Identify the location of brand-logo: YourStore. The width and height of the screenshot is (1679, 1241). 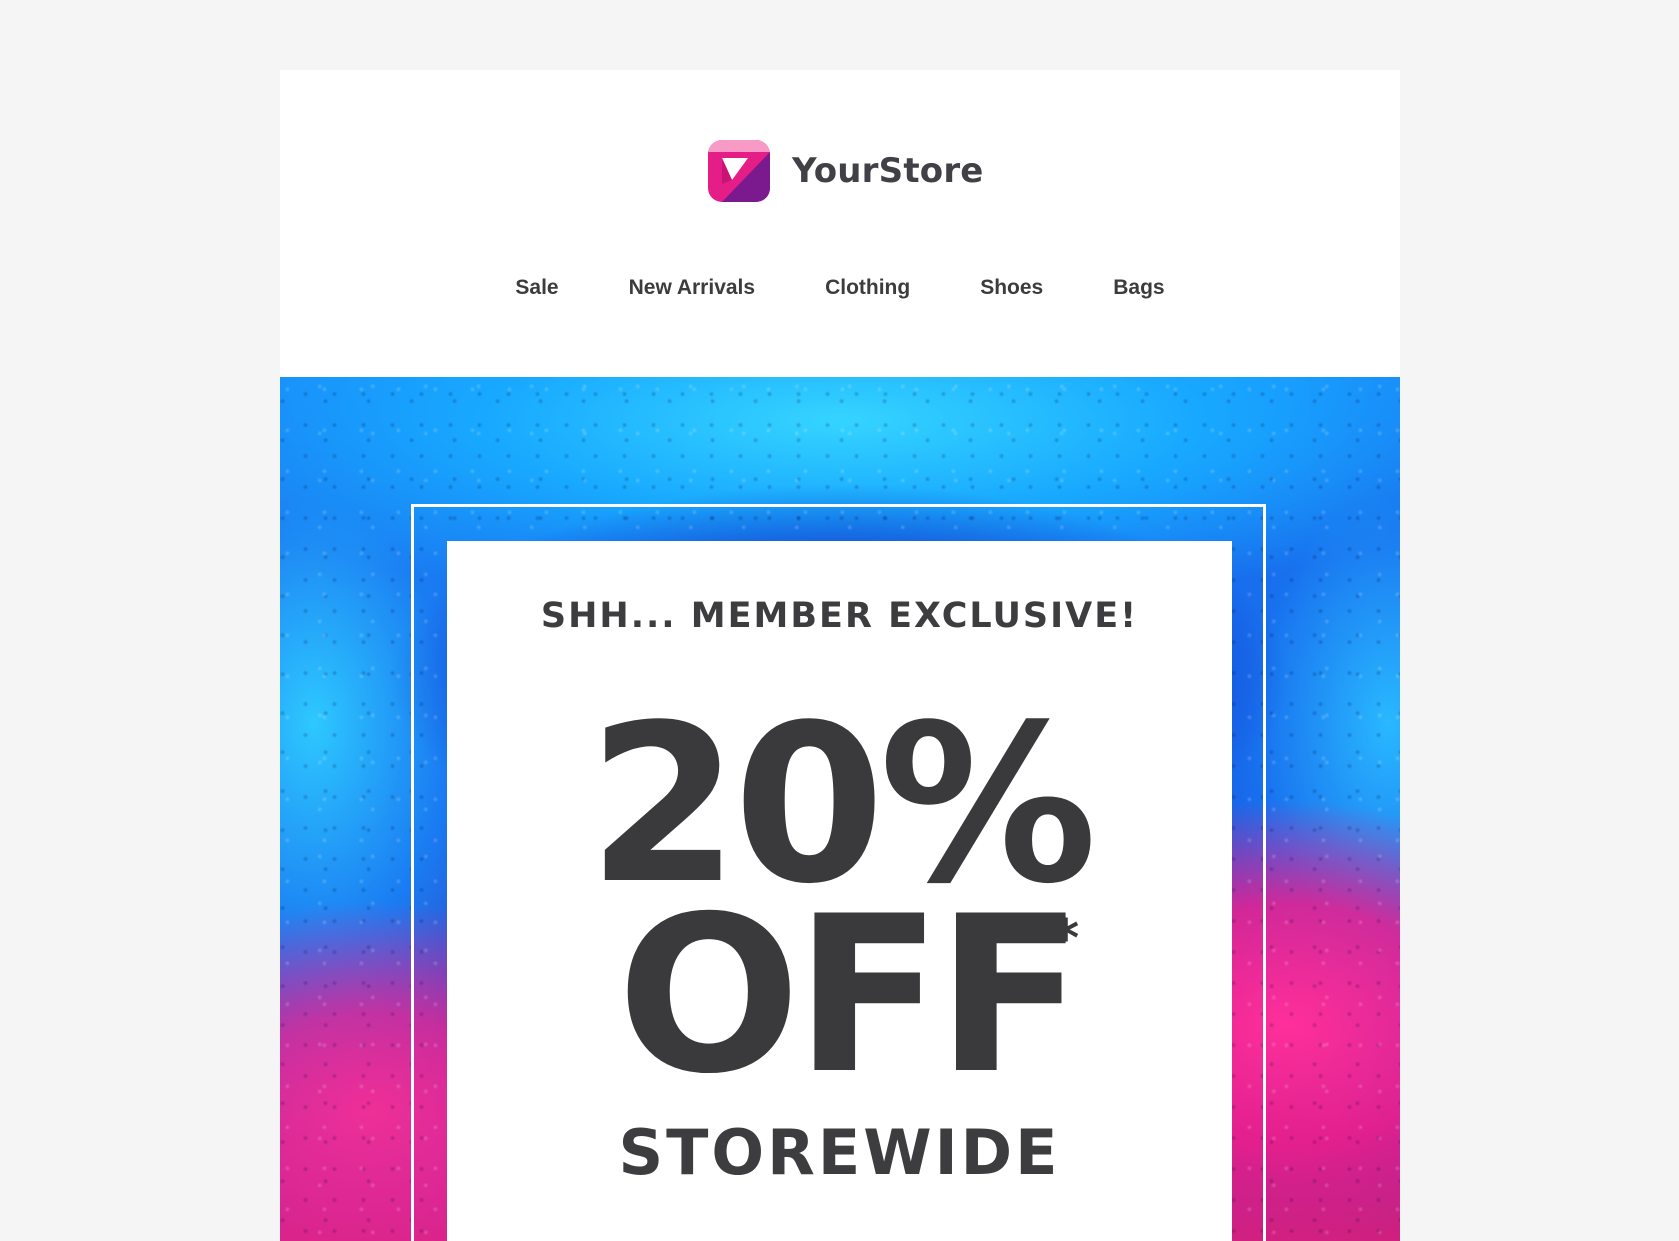
(846, 171).